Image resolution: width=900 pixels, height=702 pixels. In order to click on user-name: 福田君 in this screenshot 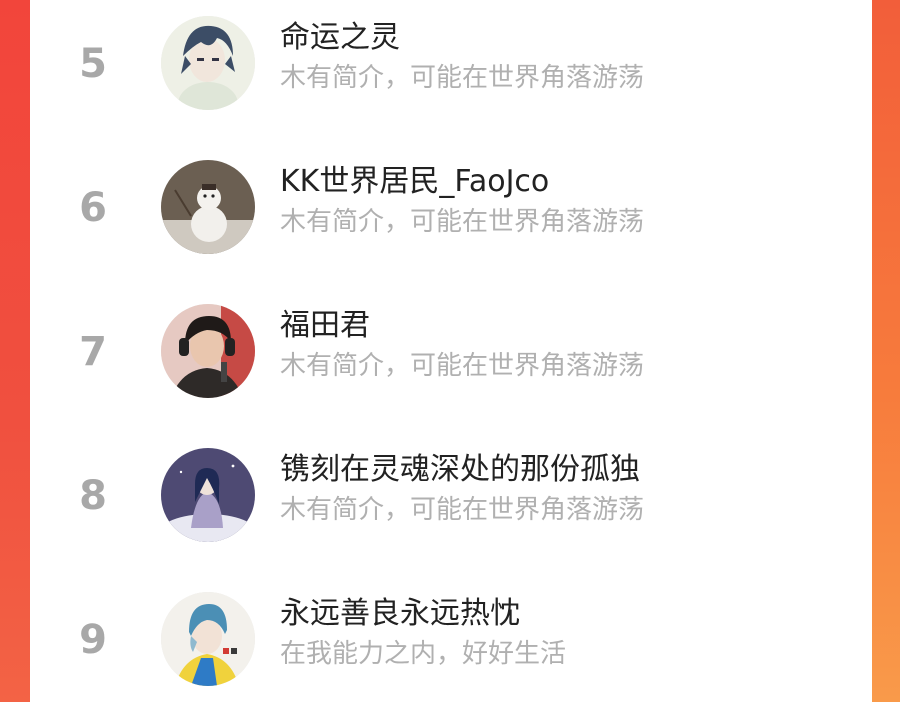, I will do `click(325, 325)`.